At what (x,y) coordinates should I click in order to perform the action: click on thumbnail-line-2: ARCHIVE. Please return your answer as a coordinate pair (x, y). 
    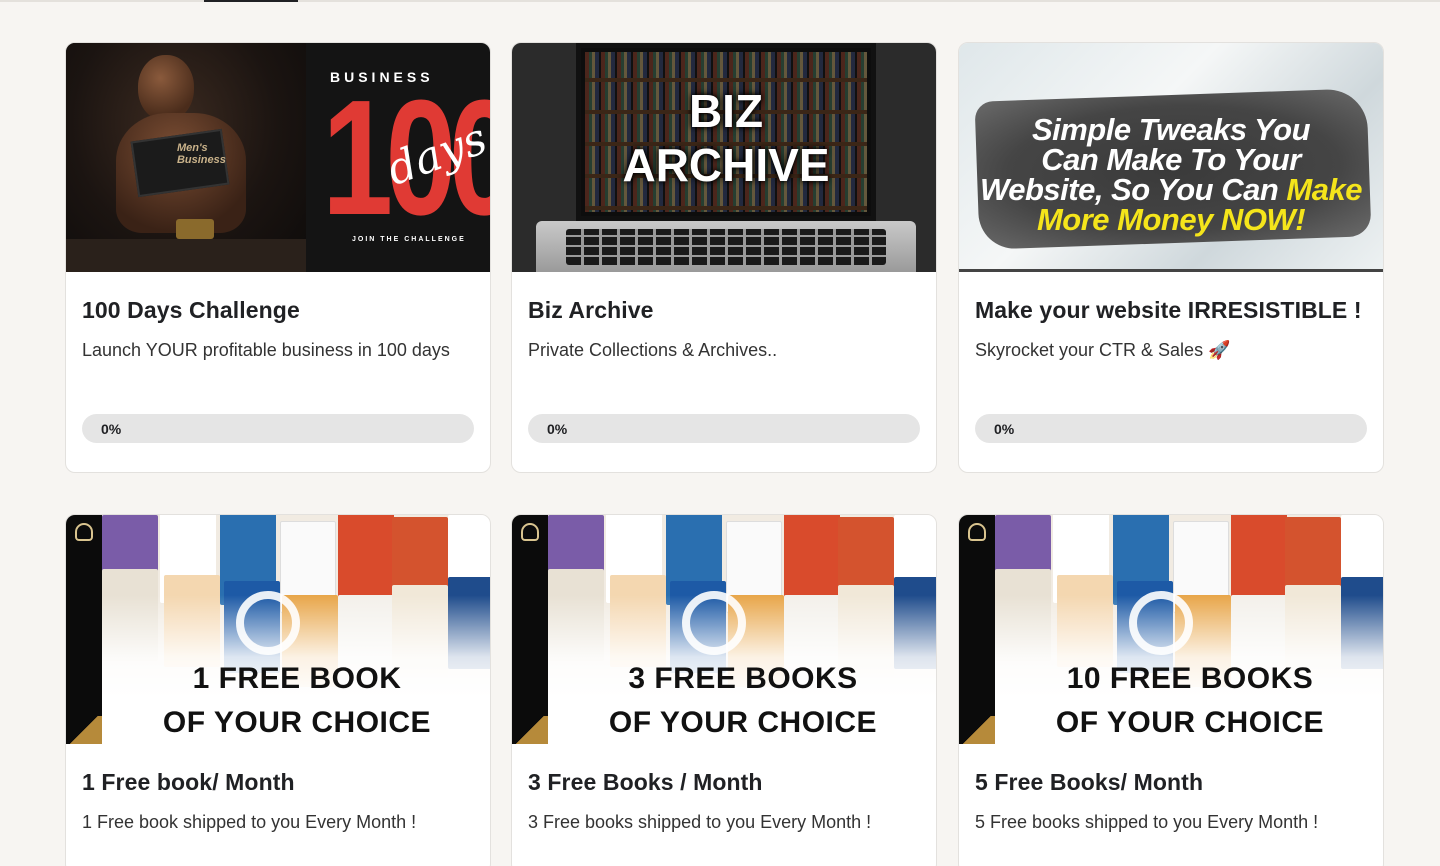
    Looking at the image, I should click on (726, 165).